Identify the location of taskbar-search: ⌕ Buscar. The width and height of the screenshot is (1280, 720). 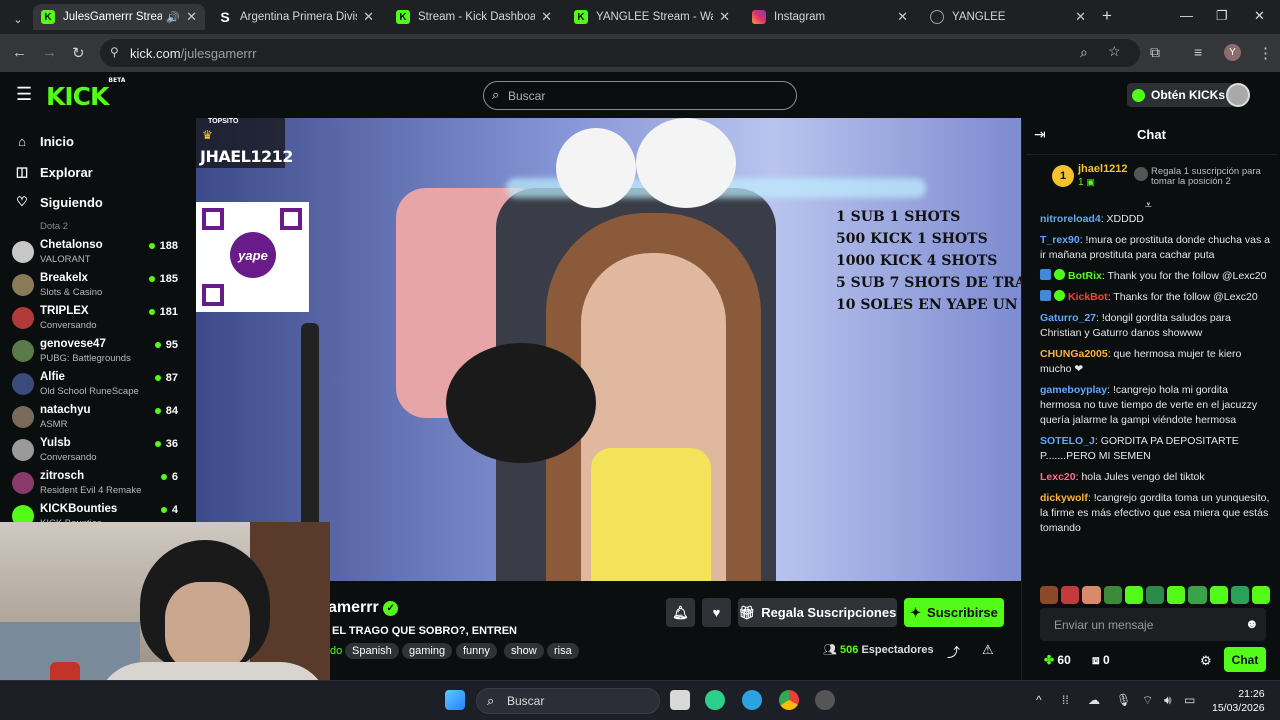
(568, 701).